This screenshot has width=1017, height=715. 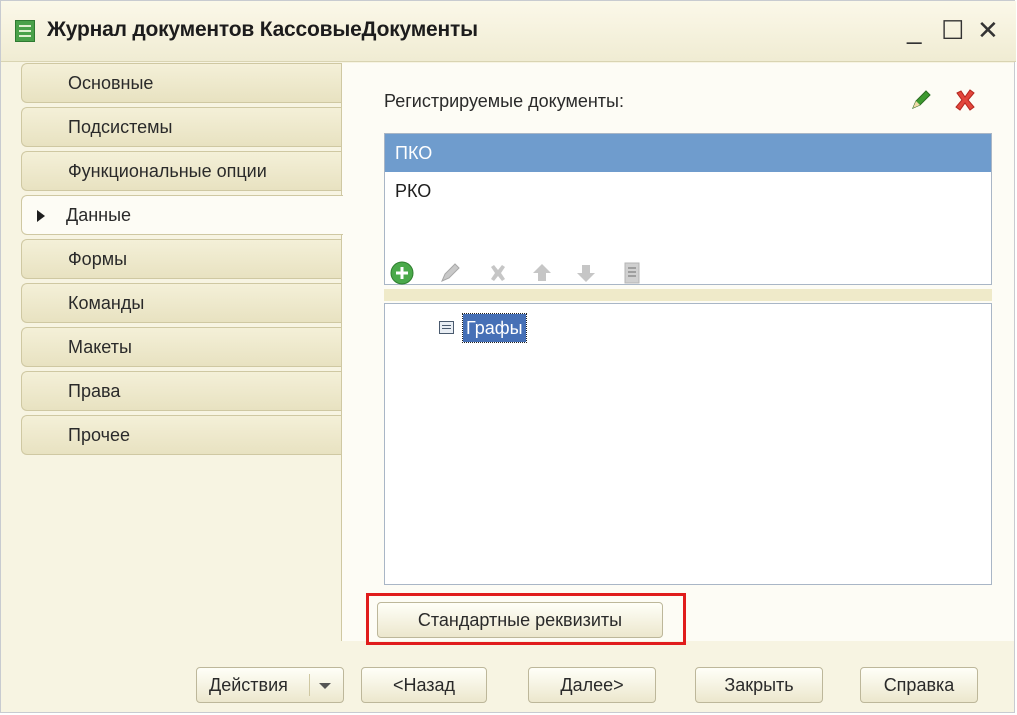 What do you see at coordinates (182, 215) in the screenshot?
I see `tab-dannye: Данные` at bounding box center [182, 215].